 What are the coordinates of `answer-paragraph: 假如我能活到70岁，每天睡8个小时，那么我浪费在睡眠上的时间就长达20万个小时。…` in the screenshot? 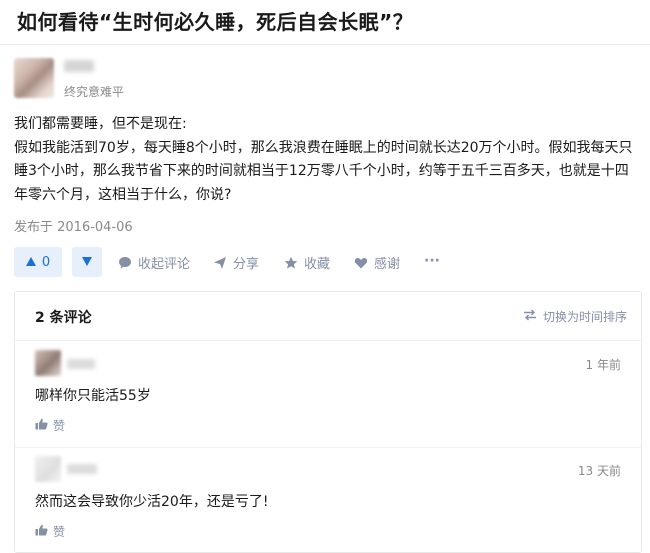 It's located at (323, 171).